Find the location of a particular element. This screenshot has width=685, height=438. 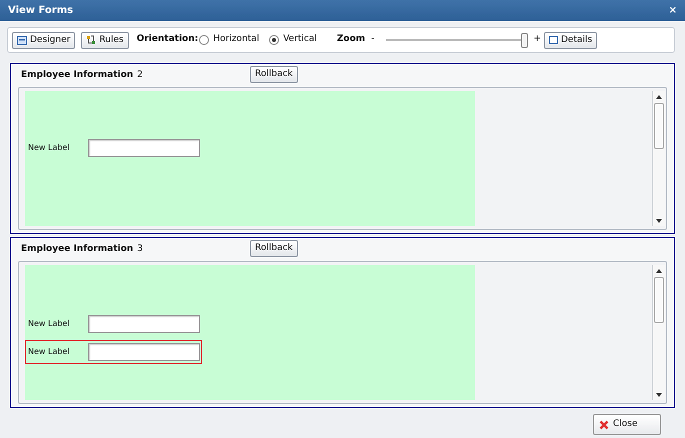

designer-button: Designer is located at coordinates (44, 40).